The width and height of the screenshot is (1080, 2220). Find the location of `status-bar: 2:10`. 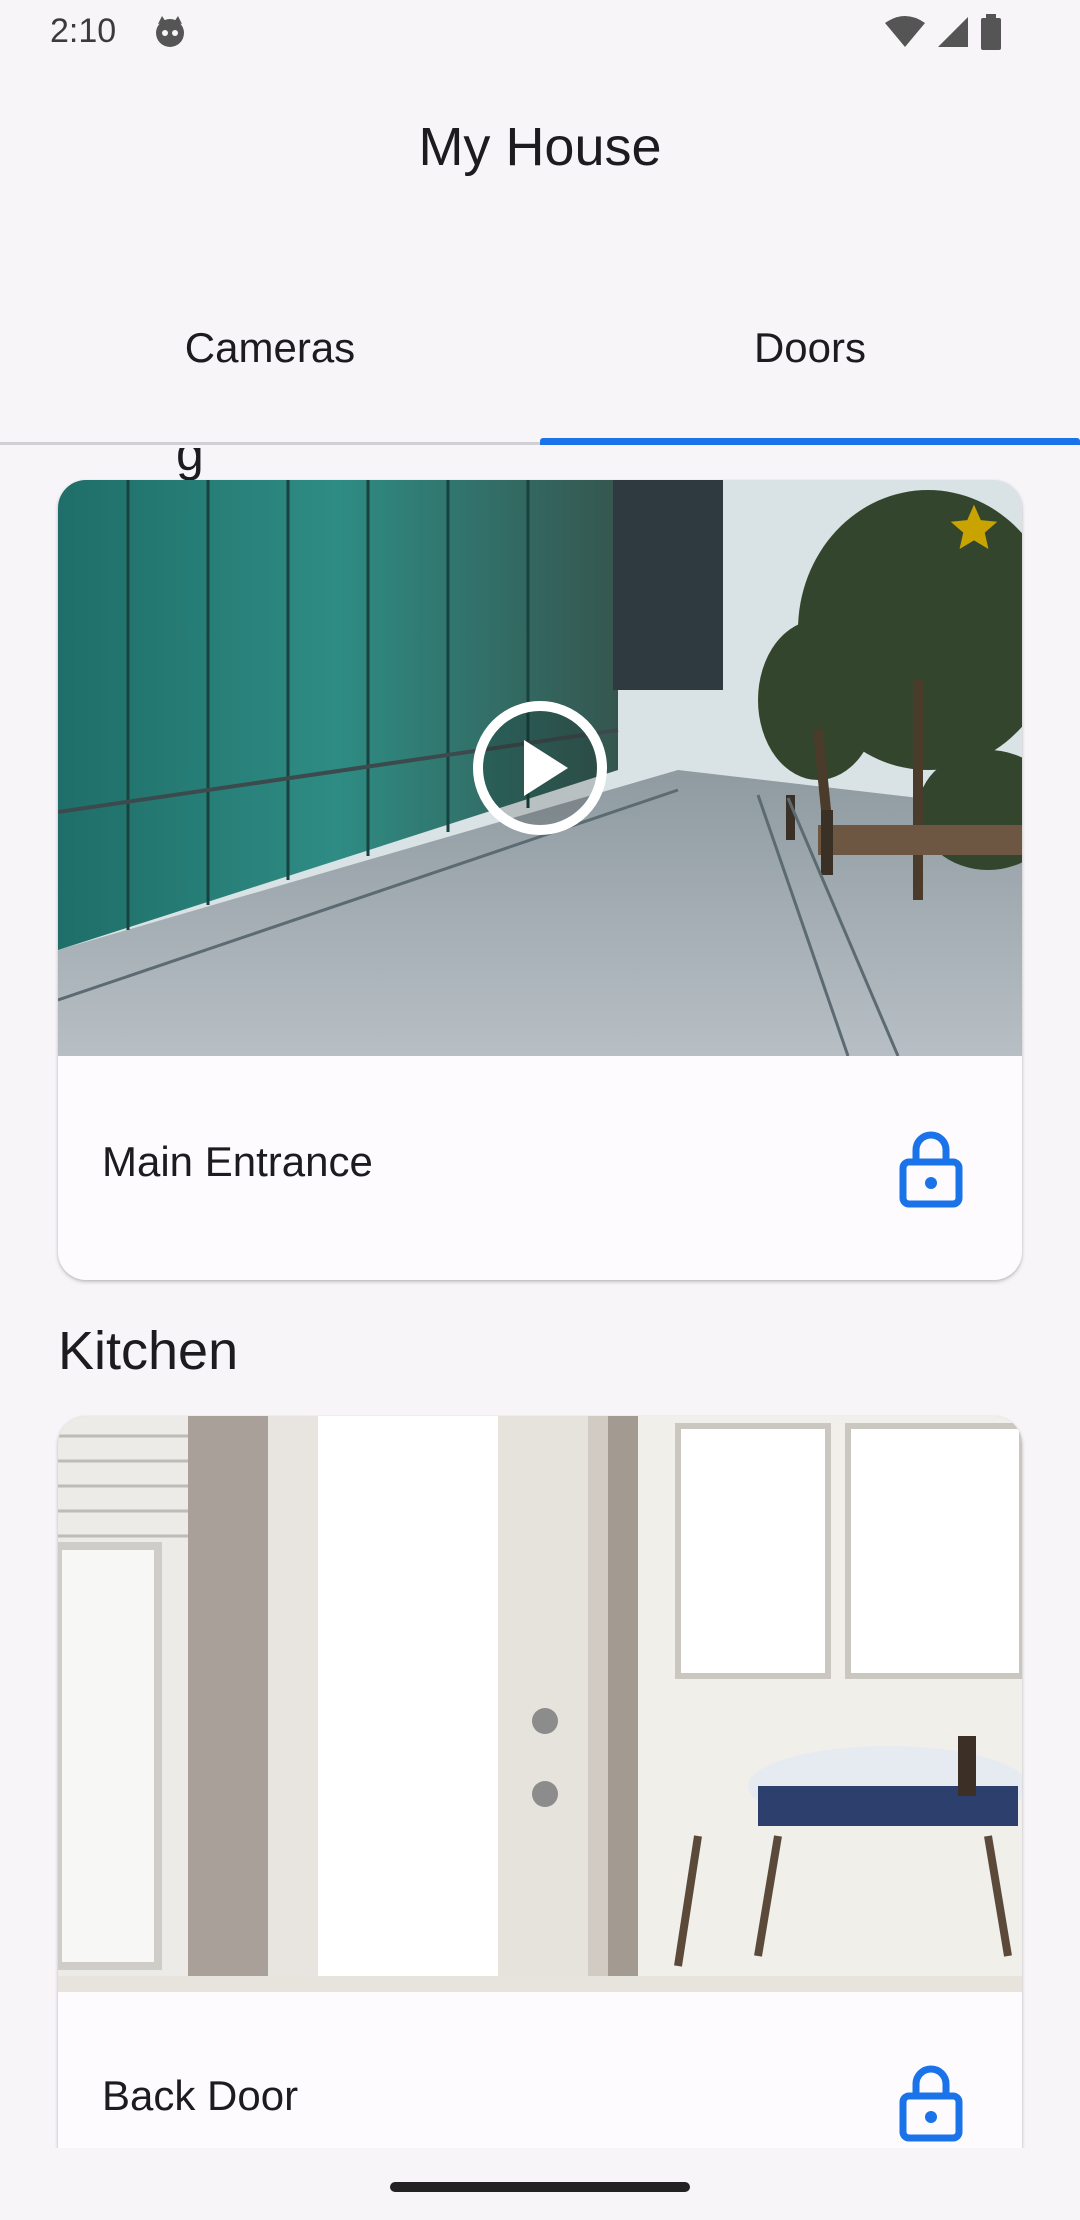

status-bar: 2:10 is located at coordinates (540, 32).